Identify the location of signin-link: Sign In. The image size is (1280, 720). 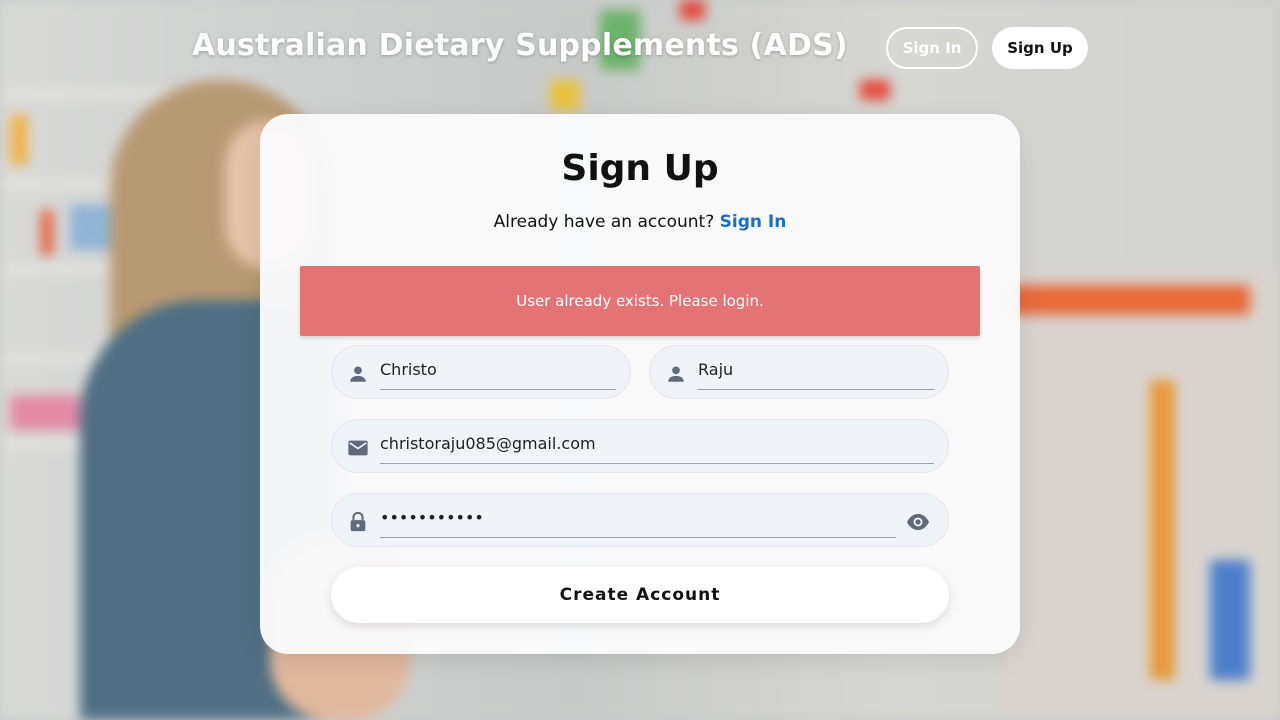
(753, 222).